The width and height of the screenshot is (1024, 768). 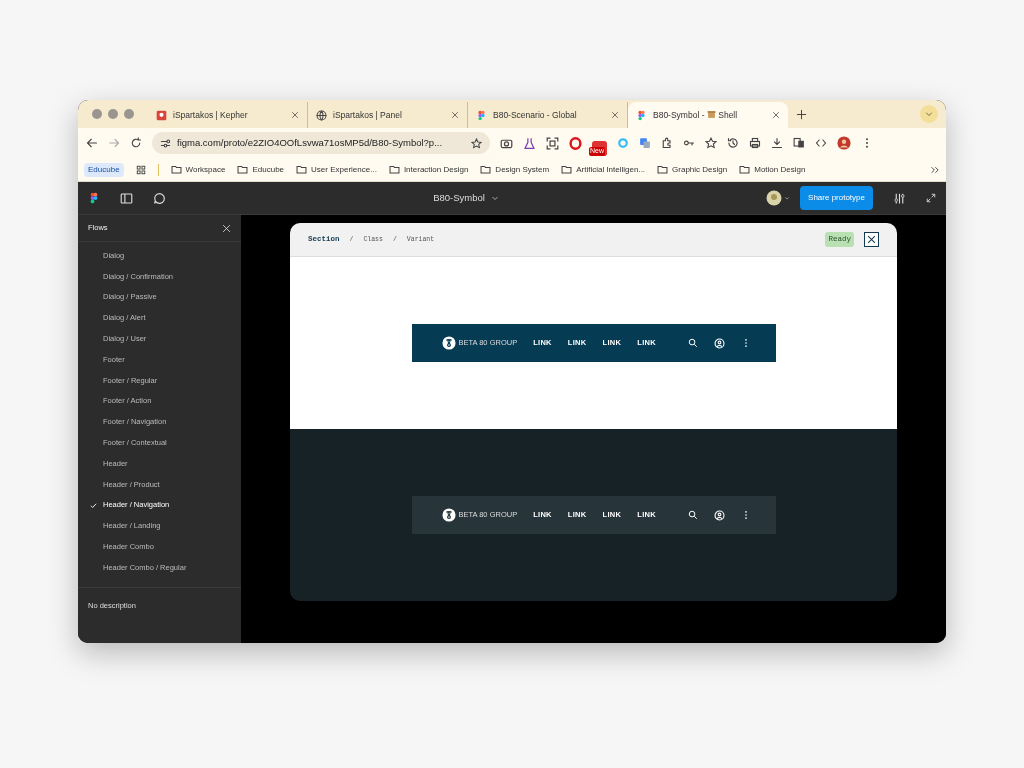 What do you see at coordinates (459, 198) in the screenshot?
I see `file-title: B80-Symbol` at bounding box center [459, 198].